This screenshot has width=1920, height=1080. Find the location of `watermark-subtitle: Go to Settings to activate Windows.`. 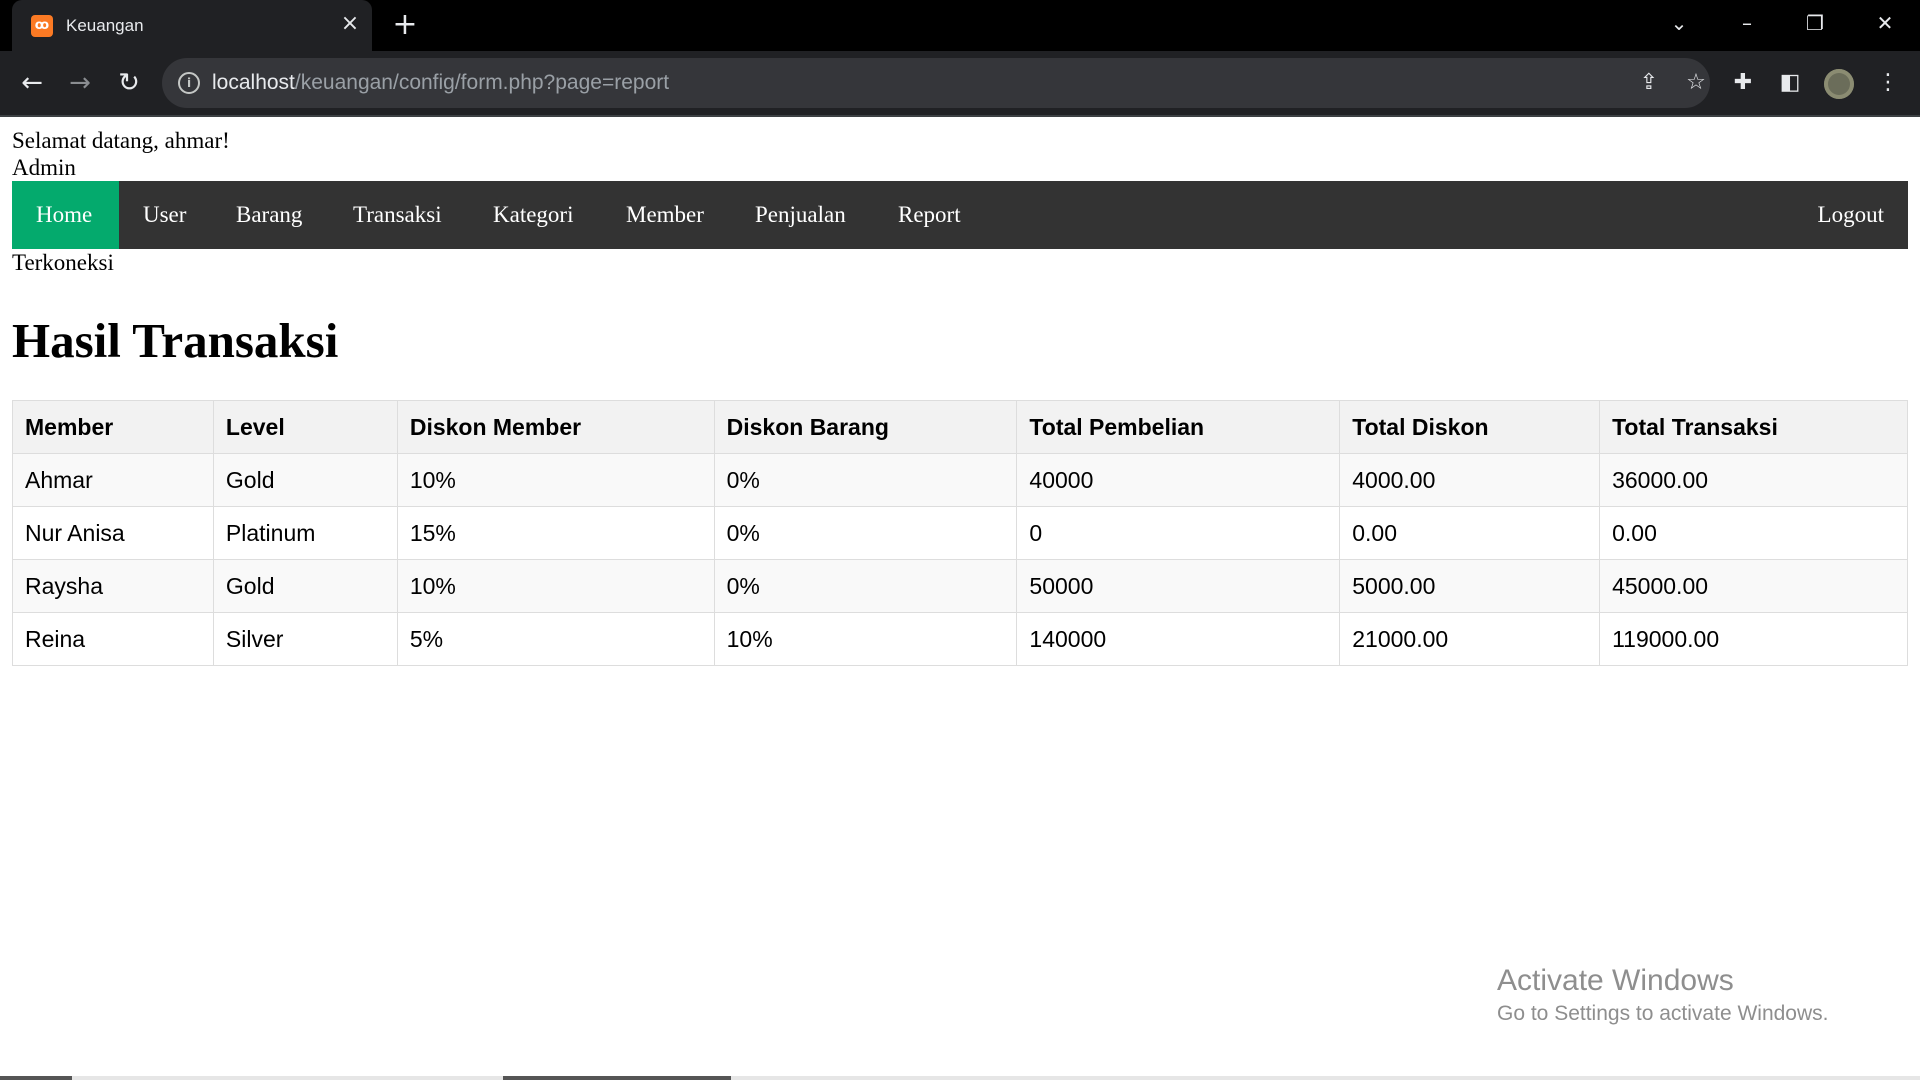

watermark-subtitle: Go to Settings to activate Windows. is located at coordinates (1663, 1013).